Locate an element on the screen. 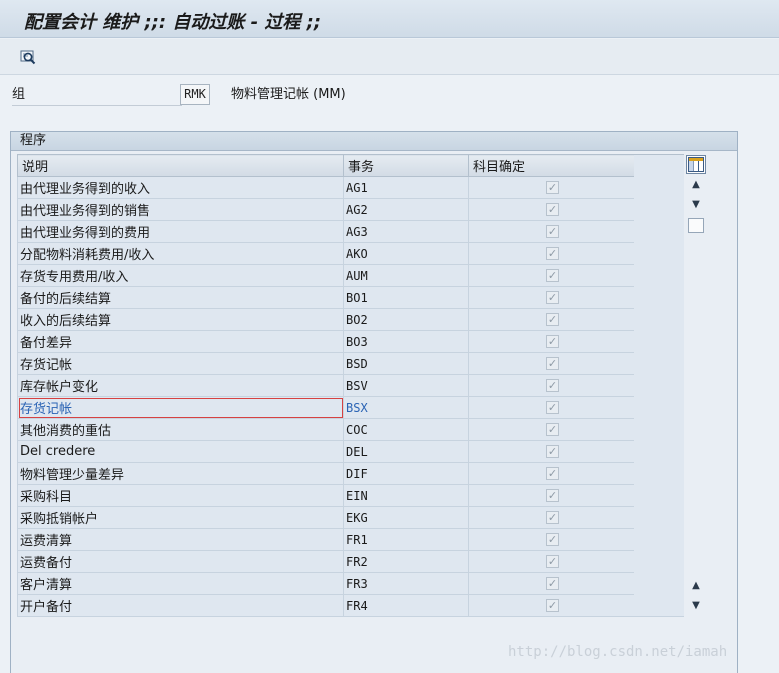 This screenshot has height=673, width=779. row-transaction: AUM is located at coordinates (406, 275).